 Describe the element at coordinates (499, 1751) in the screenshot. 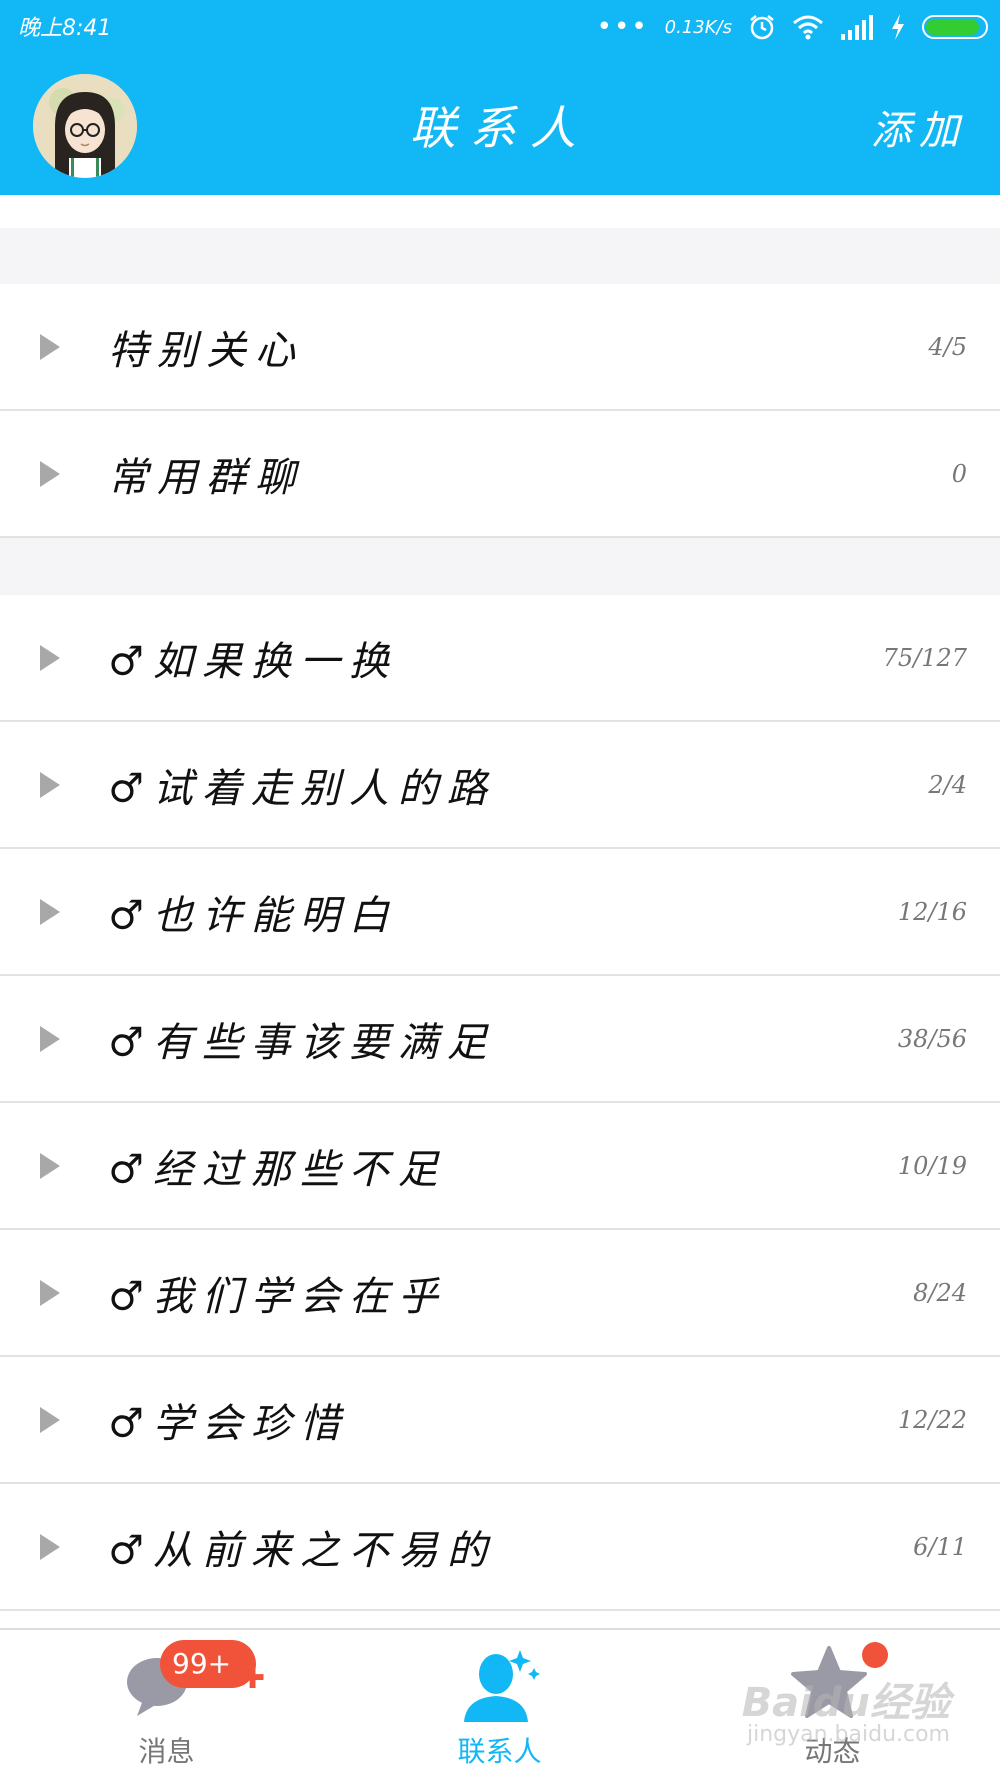

I see `tab-contacts-label: 联系人` at that location.